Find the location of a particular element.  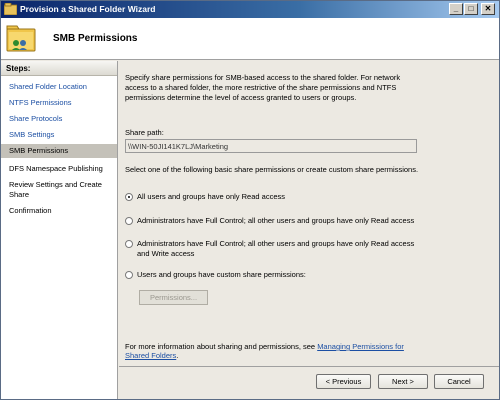

step-confirmation: Confirmation is located at coordinates (30, 210).